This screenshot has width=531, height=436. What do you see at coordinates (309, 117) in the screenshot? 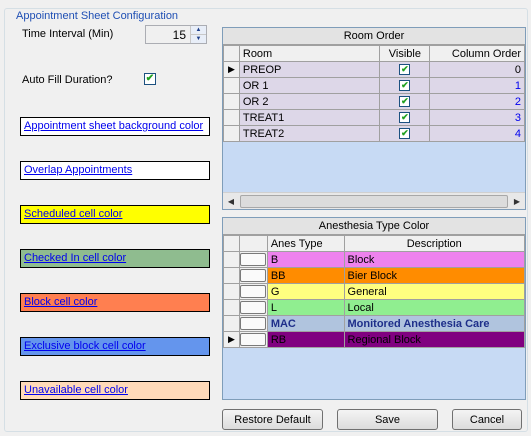
I see `room-cell: TREAT1` at bounding box center [309, 117].